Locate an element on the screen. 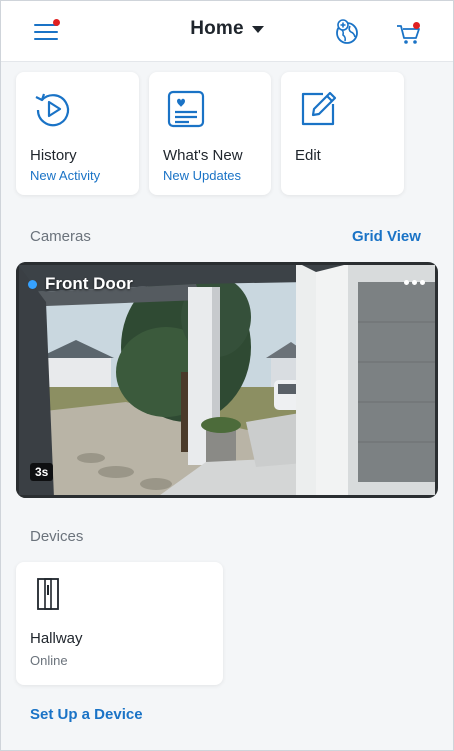 The width and height of the screenshot is (454, 751). device-status: Online is located at coordinates (49, 660).